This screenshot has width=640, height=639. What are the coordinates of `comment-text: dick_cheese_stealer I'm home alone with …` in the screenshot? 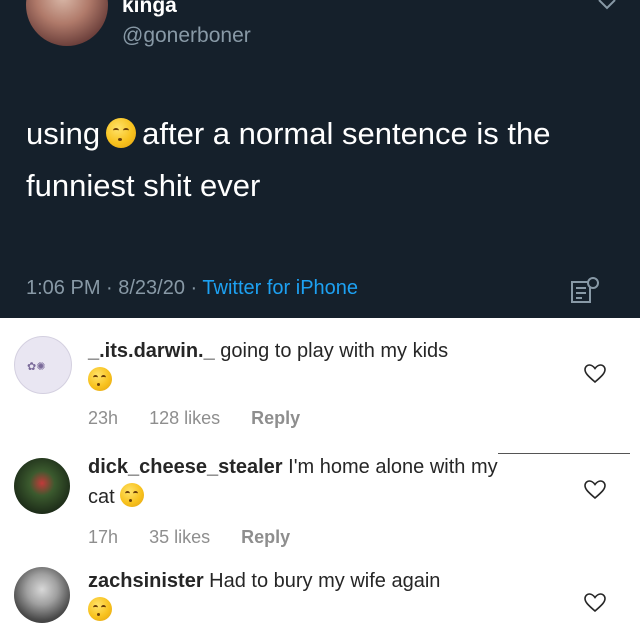 It's located at (303, 482).